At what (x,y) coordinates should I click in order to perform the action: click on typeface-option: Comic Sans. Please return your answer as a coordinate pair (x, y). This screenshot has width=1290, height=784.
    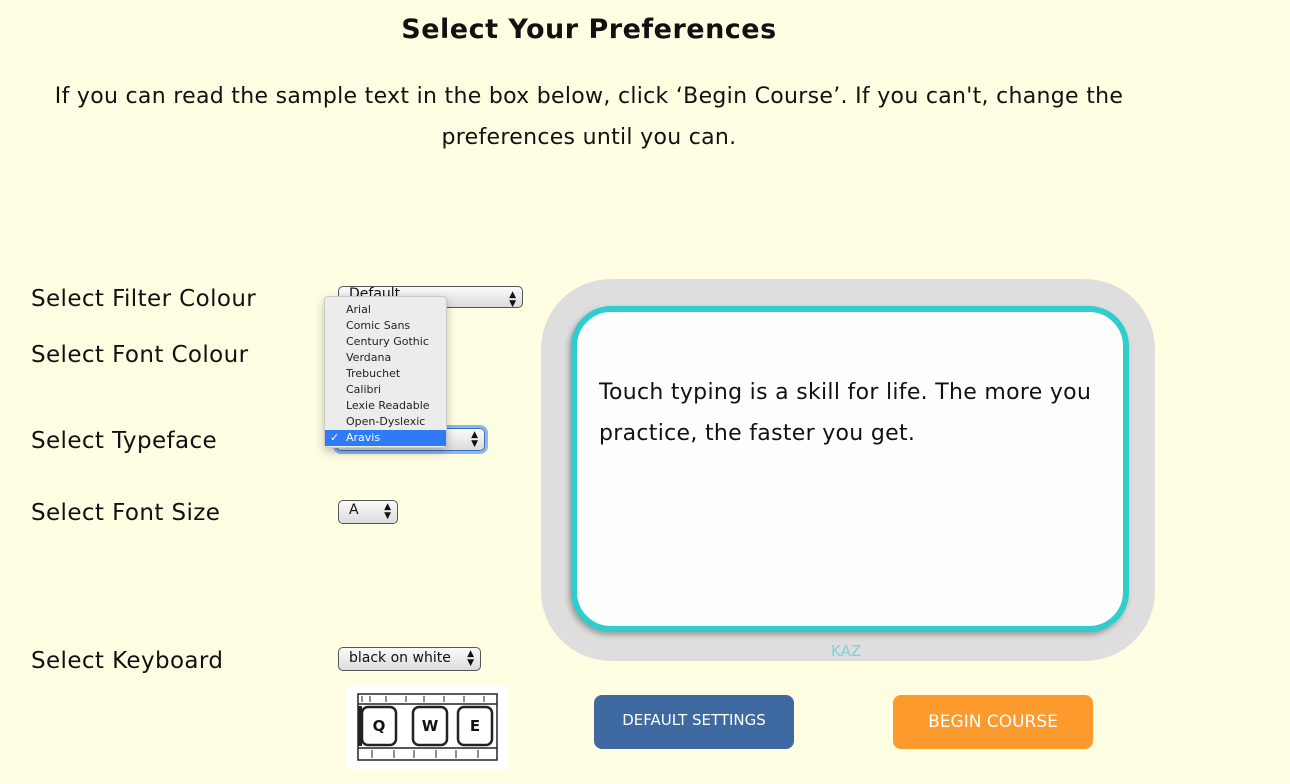
    Looking at the image, I should click on (385, 326).